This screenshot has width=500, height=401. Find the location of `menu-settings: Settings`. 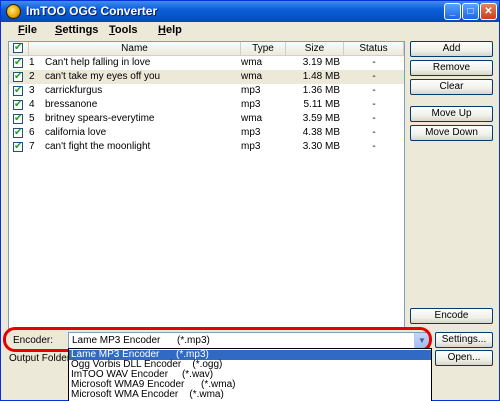

menu-settings: Settings is located at coordinates (76, 30).